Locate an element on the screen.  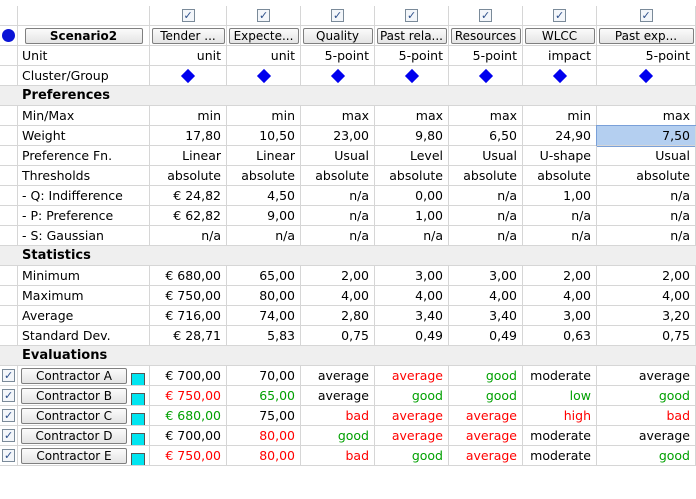
p-preference-cell: 1,00 is located at coordinates (412, 216).